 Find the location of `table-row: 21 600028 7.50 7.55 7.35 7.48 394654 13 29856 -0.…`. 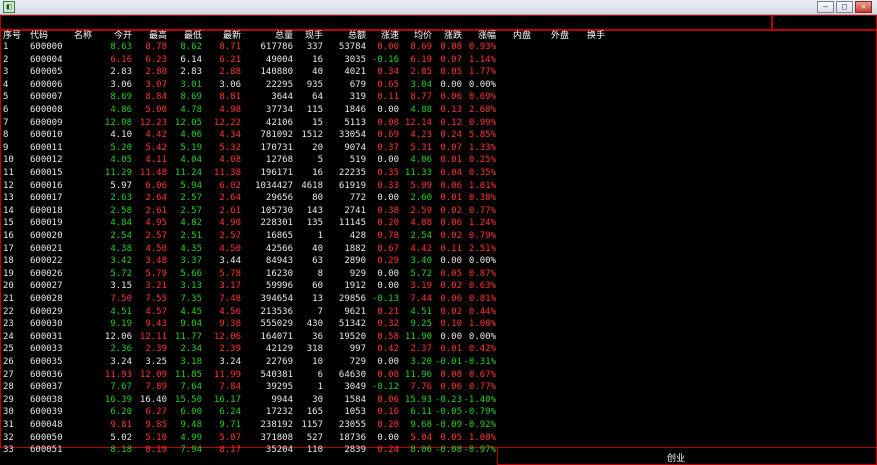

table-row: 21 600028 7.50 7.55 7.35 7.48 394654 13 29856 -0.… is located at coordinates (250, 299).